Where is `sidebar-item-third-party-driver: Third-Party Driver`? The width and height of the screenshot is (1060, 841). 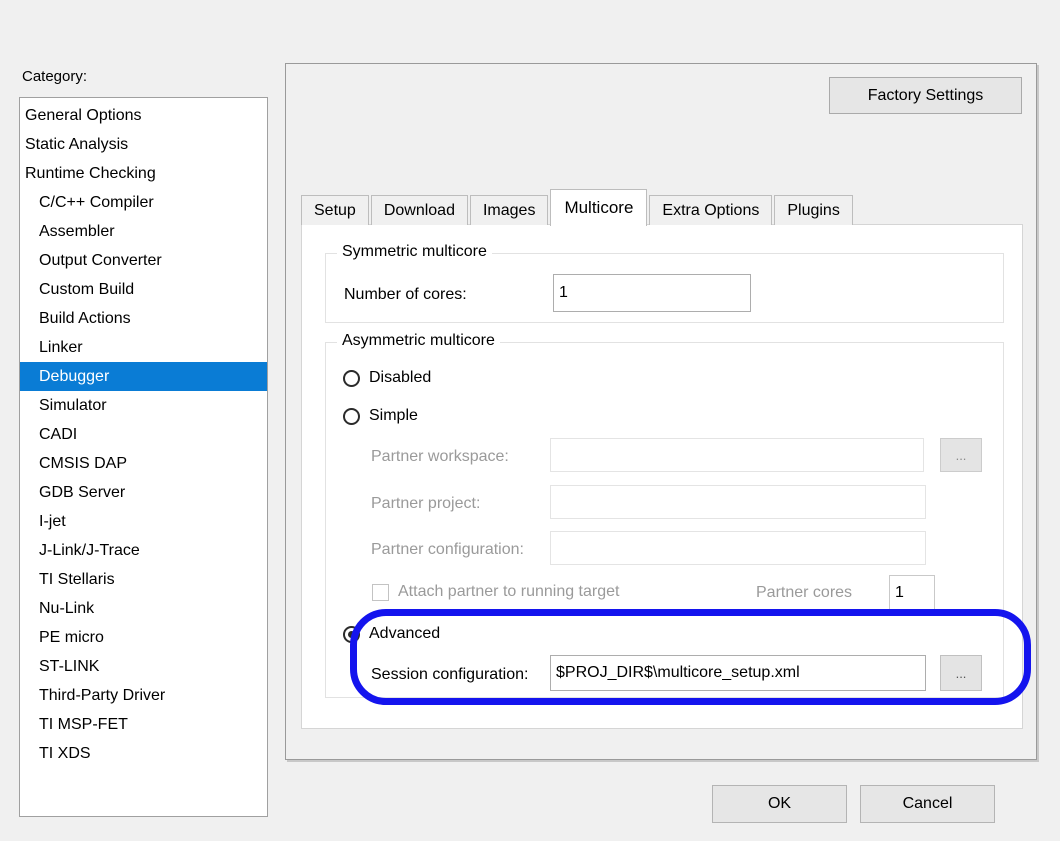 sidebar-item-third-party-driver: Third-Party Driver is located at coordinates (143, 695).